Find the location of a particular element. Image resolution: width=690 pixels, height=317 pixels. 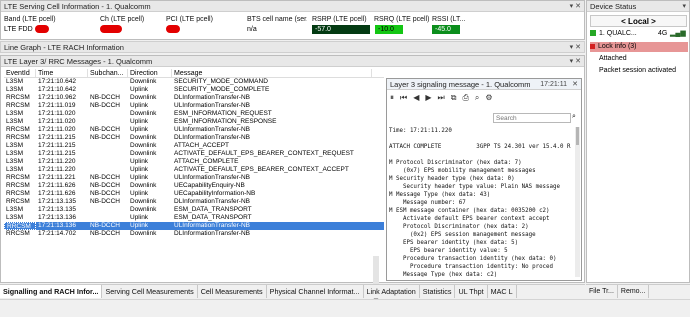

copy-icon: ⧉ is located at coordinates (454, 98).